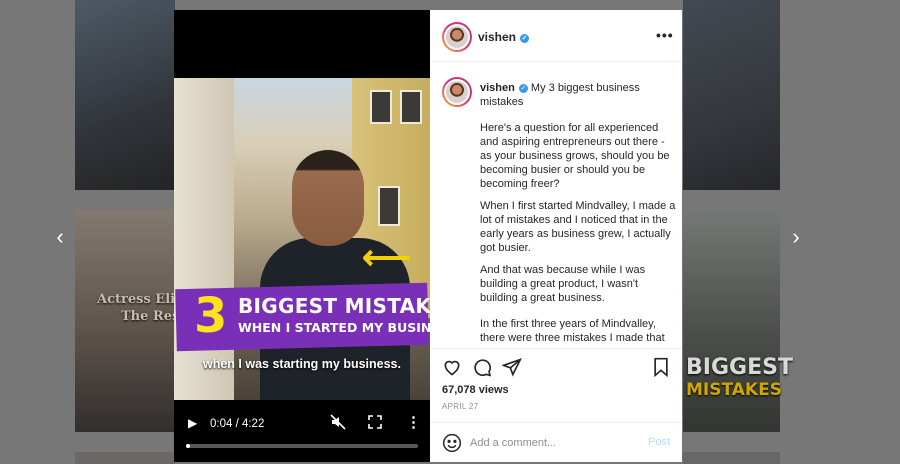  Describe the element at coordinates (413, 422) in the screenshot. I see `vertical-dots-icon: ⋮` at that location.